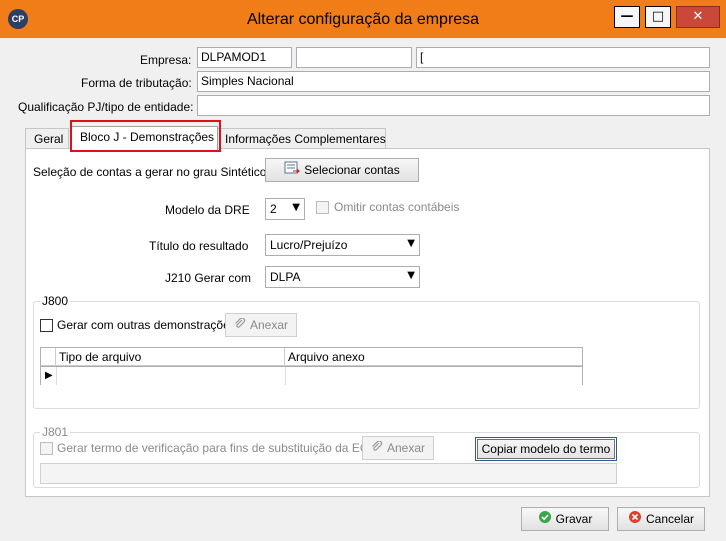  Describe the element at coordinates (273, 209) in the screenshot. I see `modelo-dre-value: 2` at that location.